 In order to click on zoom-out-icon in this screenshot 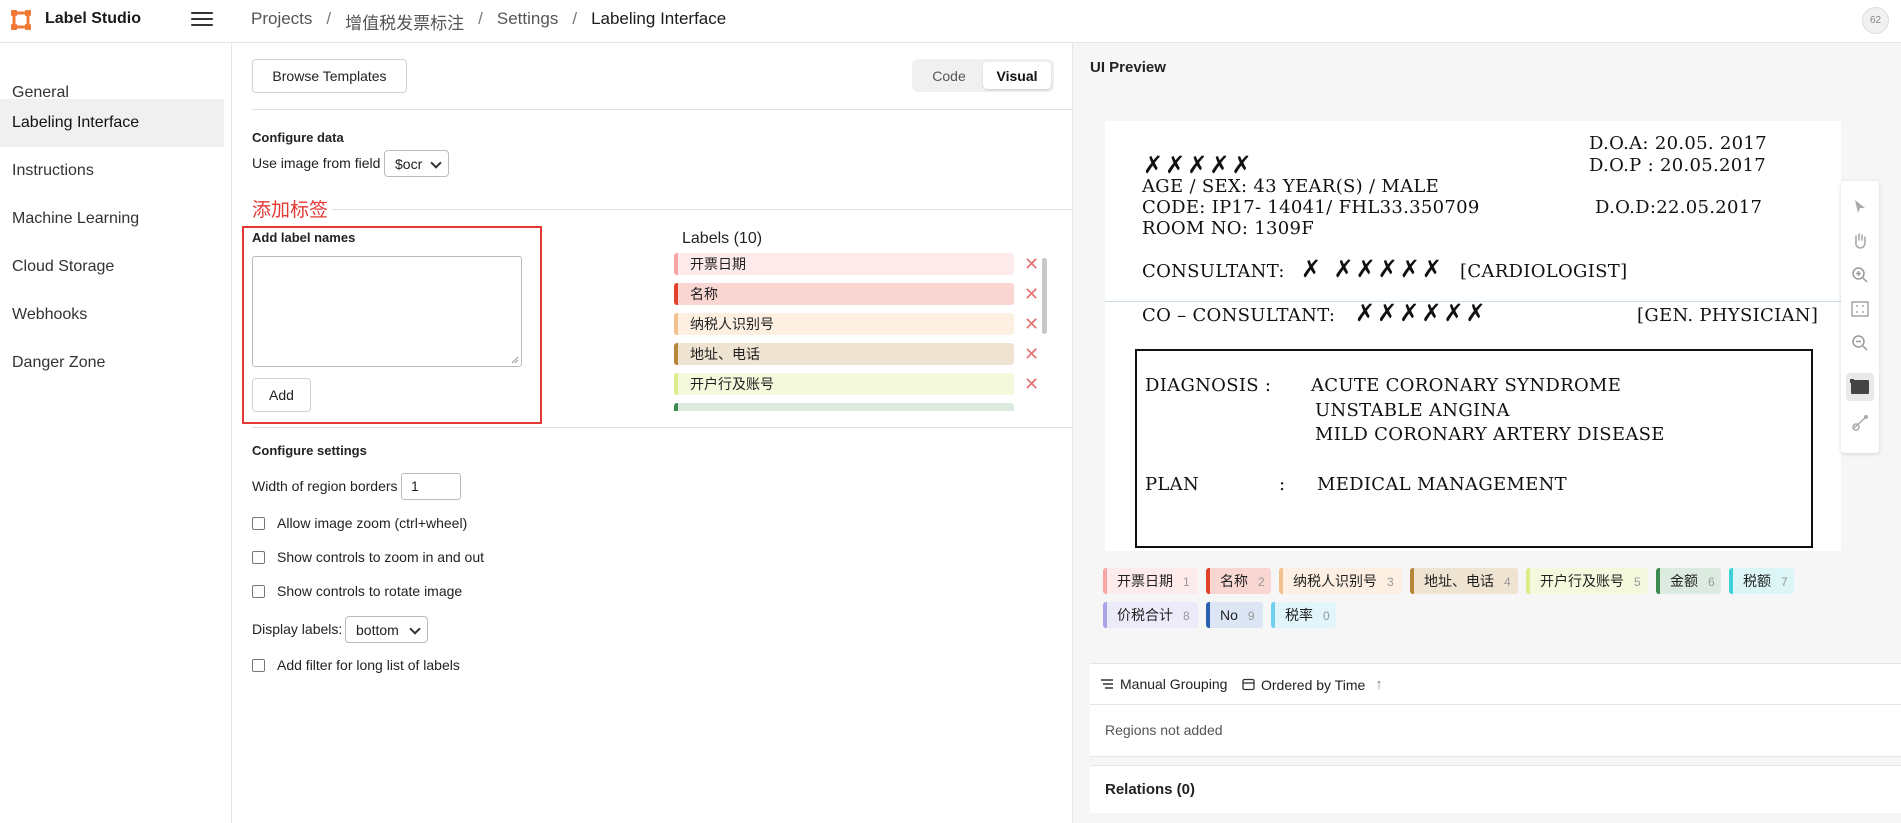, I will do `click(1860, 343)`.